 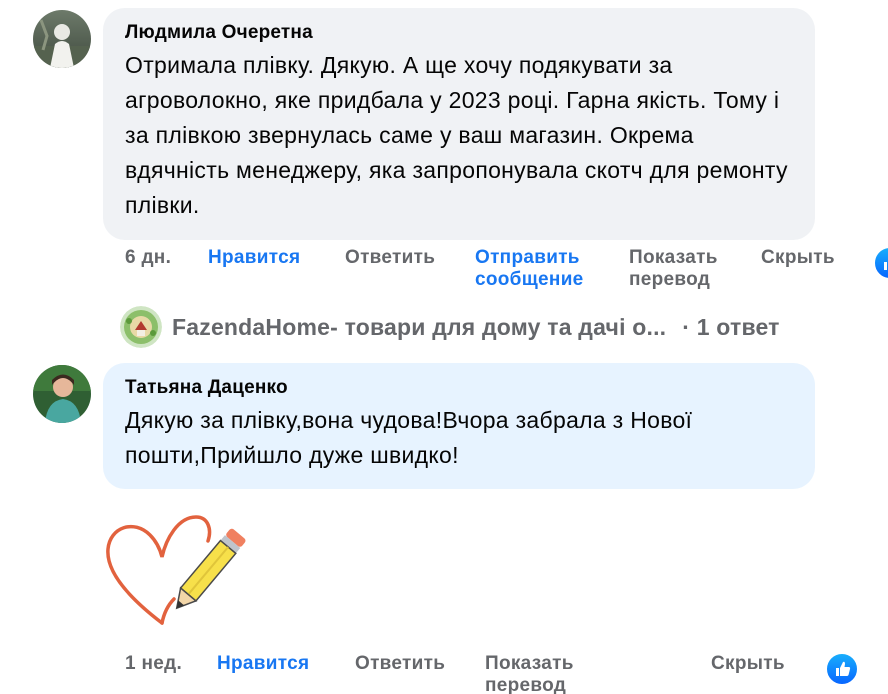 I want to click on comment-author: Людмила Очеретна, so click(x=460, y=33).